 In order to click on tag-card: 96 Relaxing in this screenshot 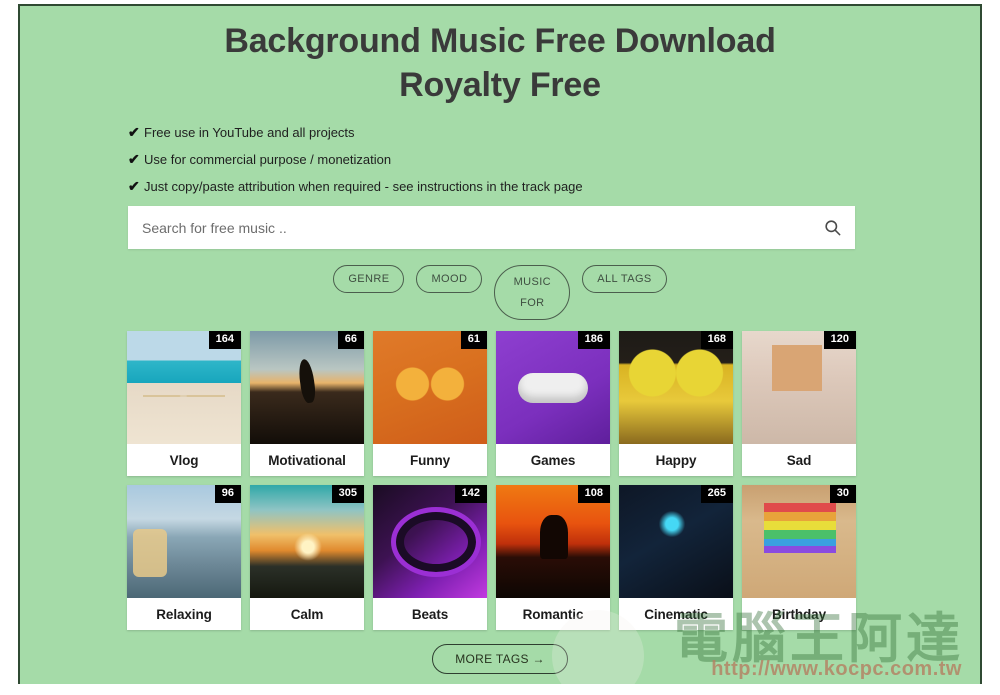, I will do `click(184, 558)`.